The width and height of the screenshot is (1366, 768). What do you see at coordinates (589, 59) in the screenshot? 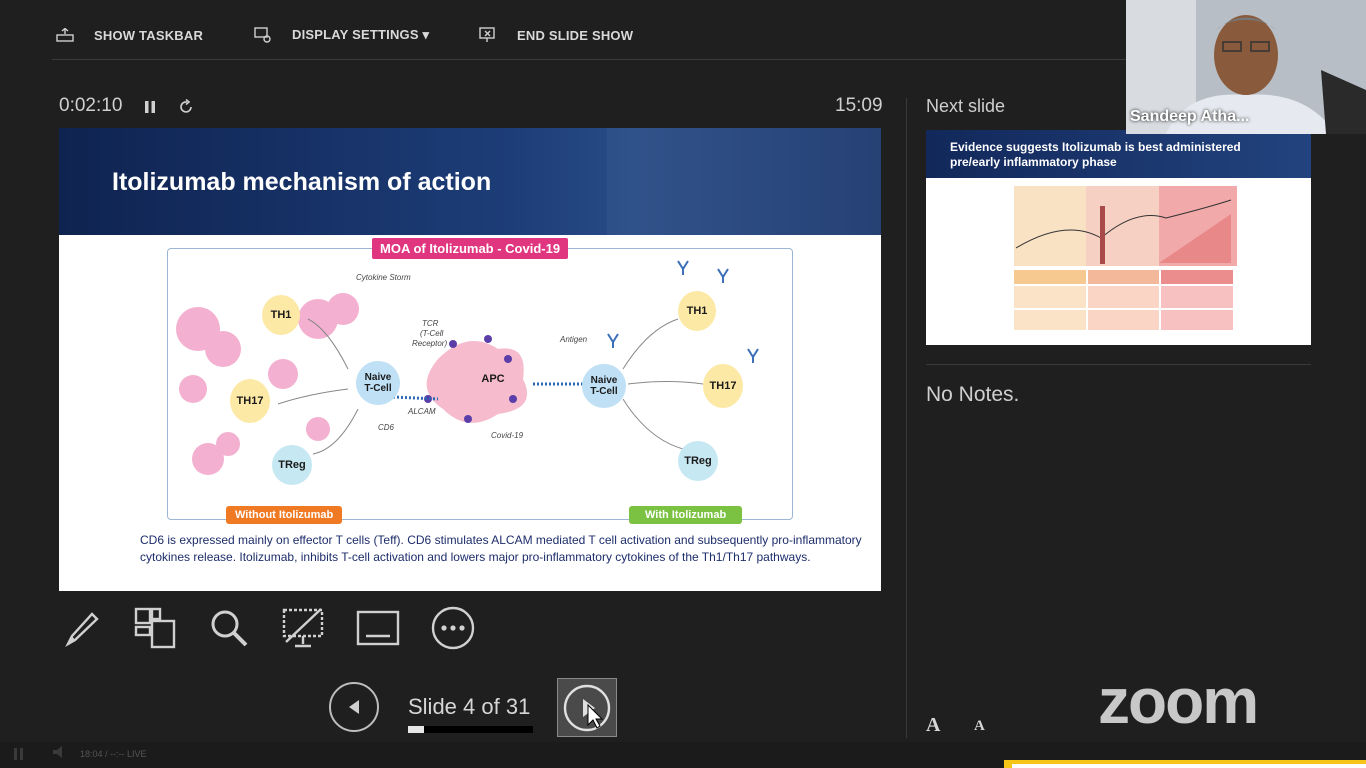
I see `toolbar-divider` at bounding box center [589, 59].